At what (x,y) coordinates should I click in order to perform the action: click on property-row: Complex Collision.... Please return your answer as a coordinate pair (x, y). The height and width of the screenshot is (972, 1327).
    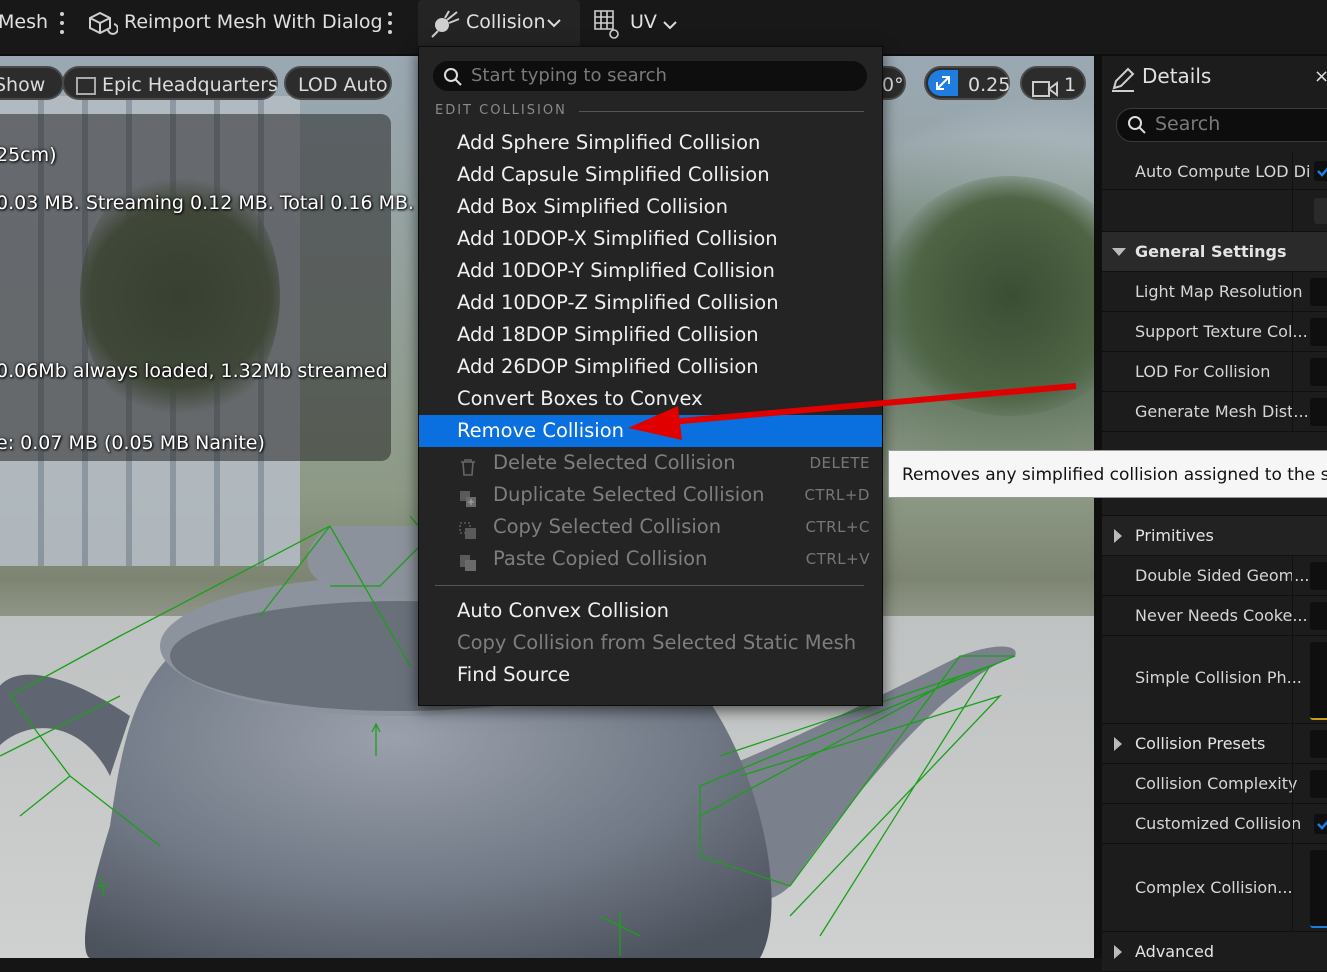
    Looking at the image, I should click on (1214, 888).